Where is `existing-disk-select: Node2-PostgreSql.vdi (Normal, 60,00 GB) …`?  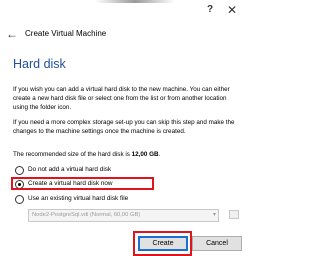 existing-disk-select: Node2-PostgreSql.vdi (Normal, 60,00 GB) … is located at coordinates (123, 215).